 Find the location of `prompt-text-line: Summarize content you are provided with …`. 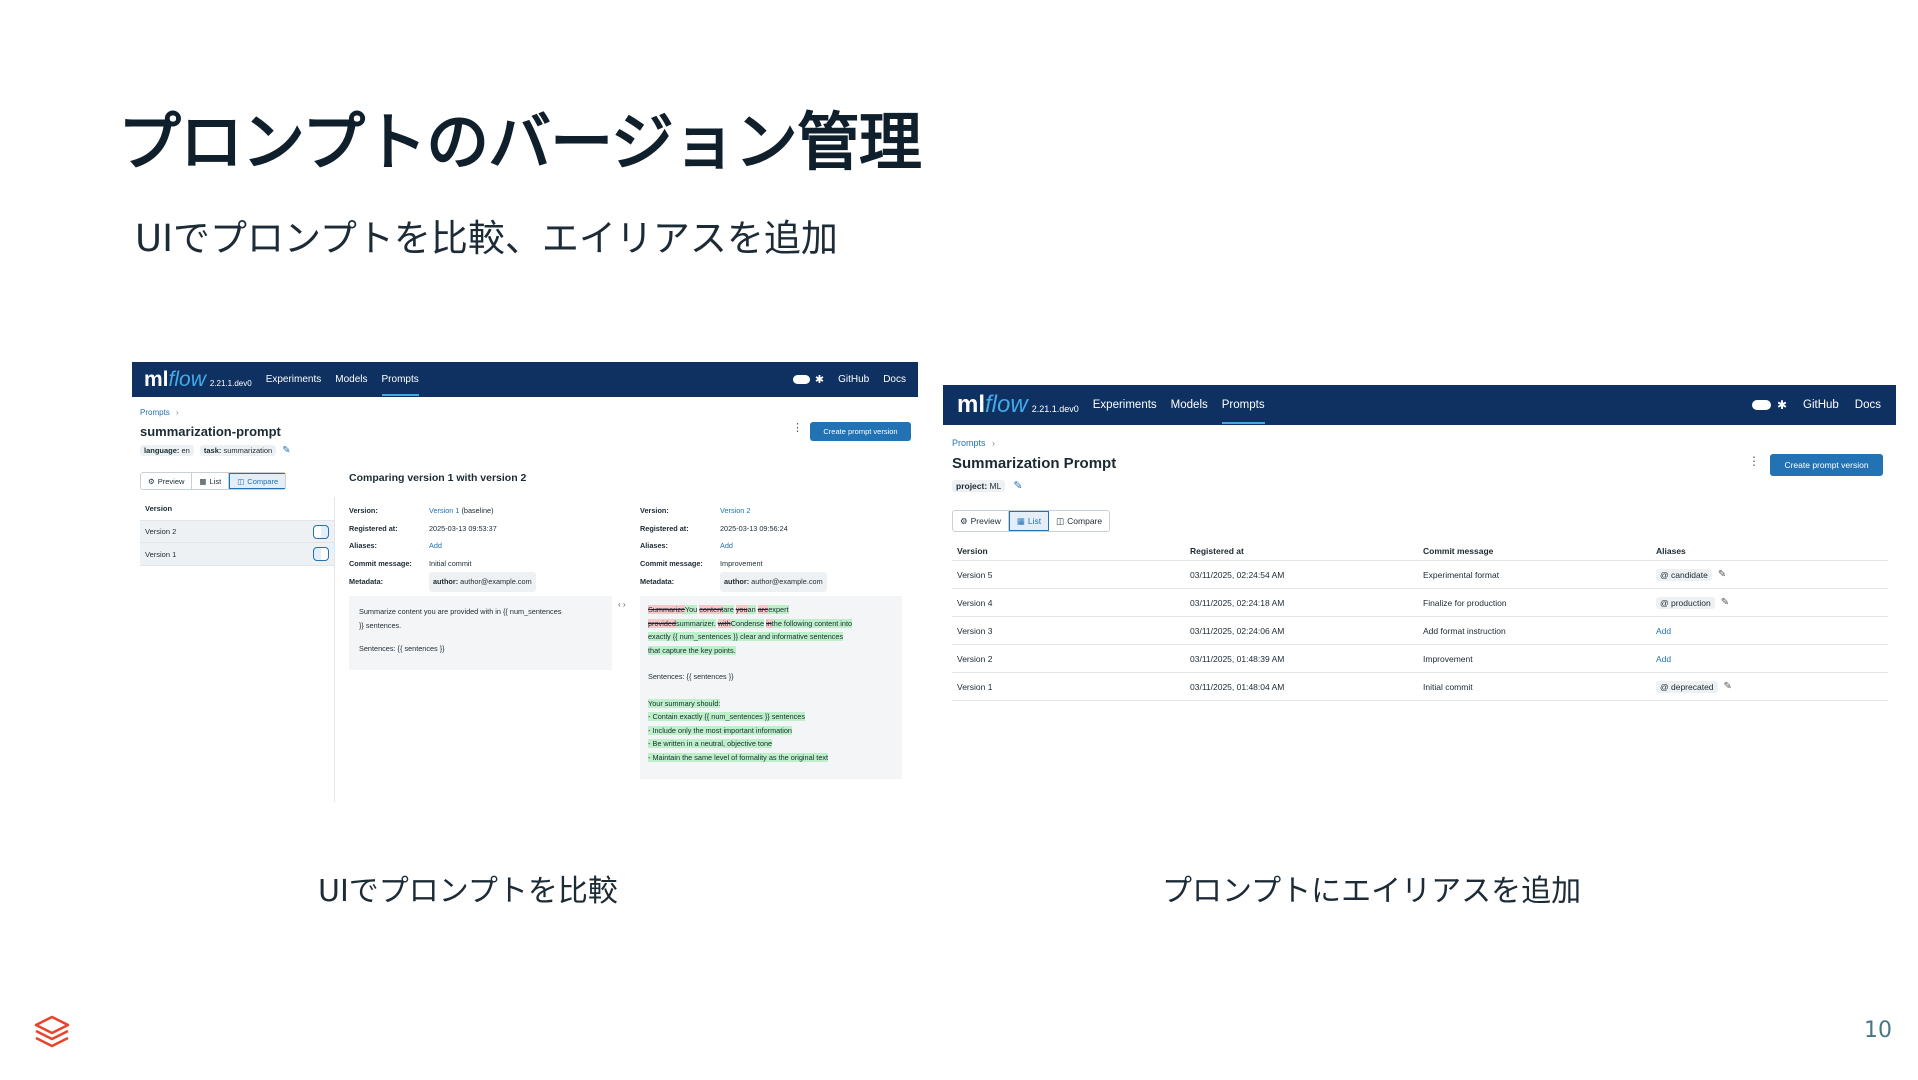

prompt-text-line: Summarize content you are provided with … is located at coordinates (460, 611).